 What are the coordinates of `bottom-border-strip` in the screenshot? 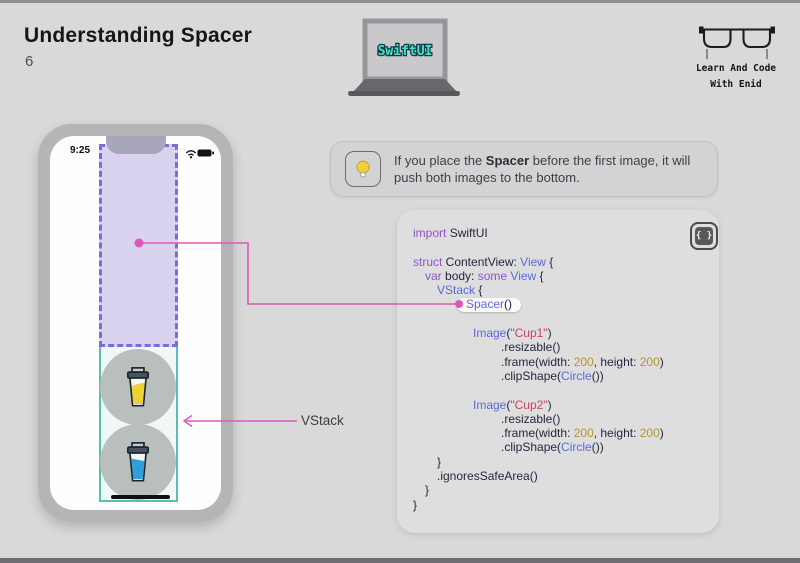 It's located at (400, 560).